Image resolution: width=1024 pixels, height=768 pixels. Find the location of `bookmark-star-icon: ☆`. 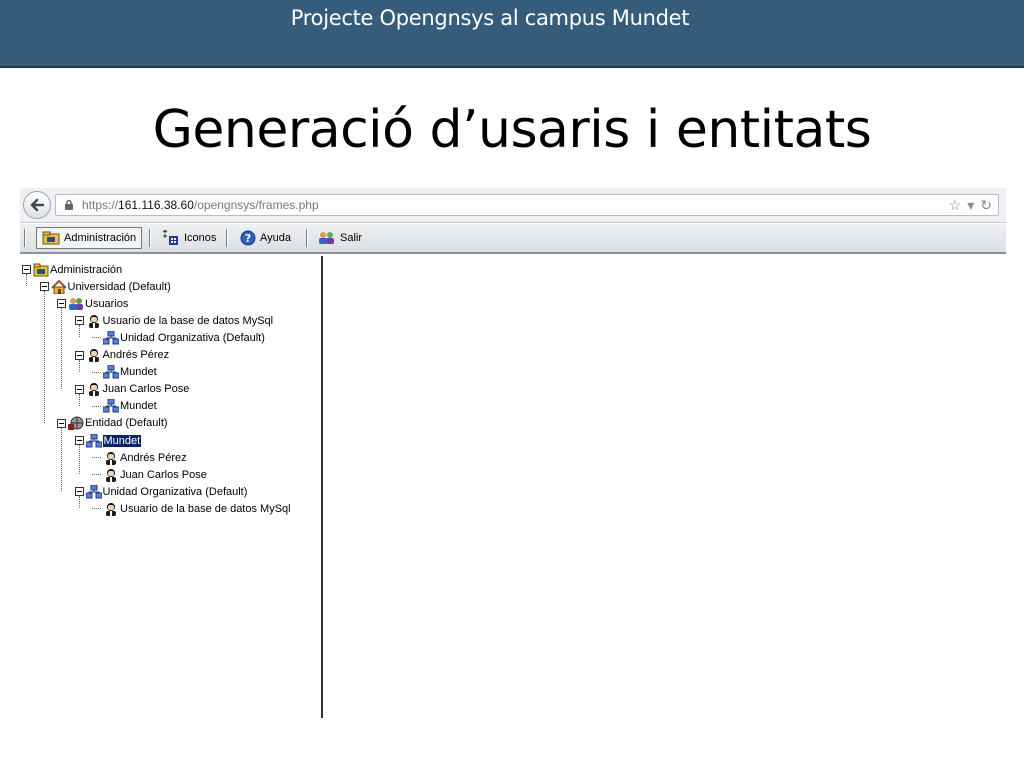

bookmark-star-icon: ☆ is located at coordinates (955, 205).